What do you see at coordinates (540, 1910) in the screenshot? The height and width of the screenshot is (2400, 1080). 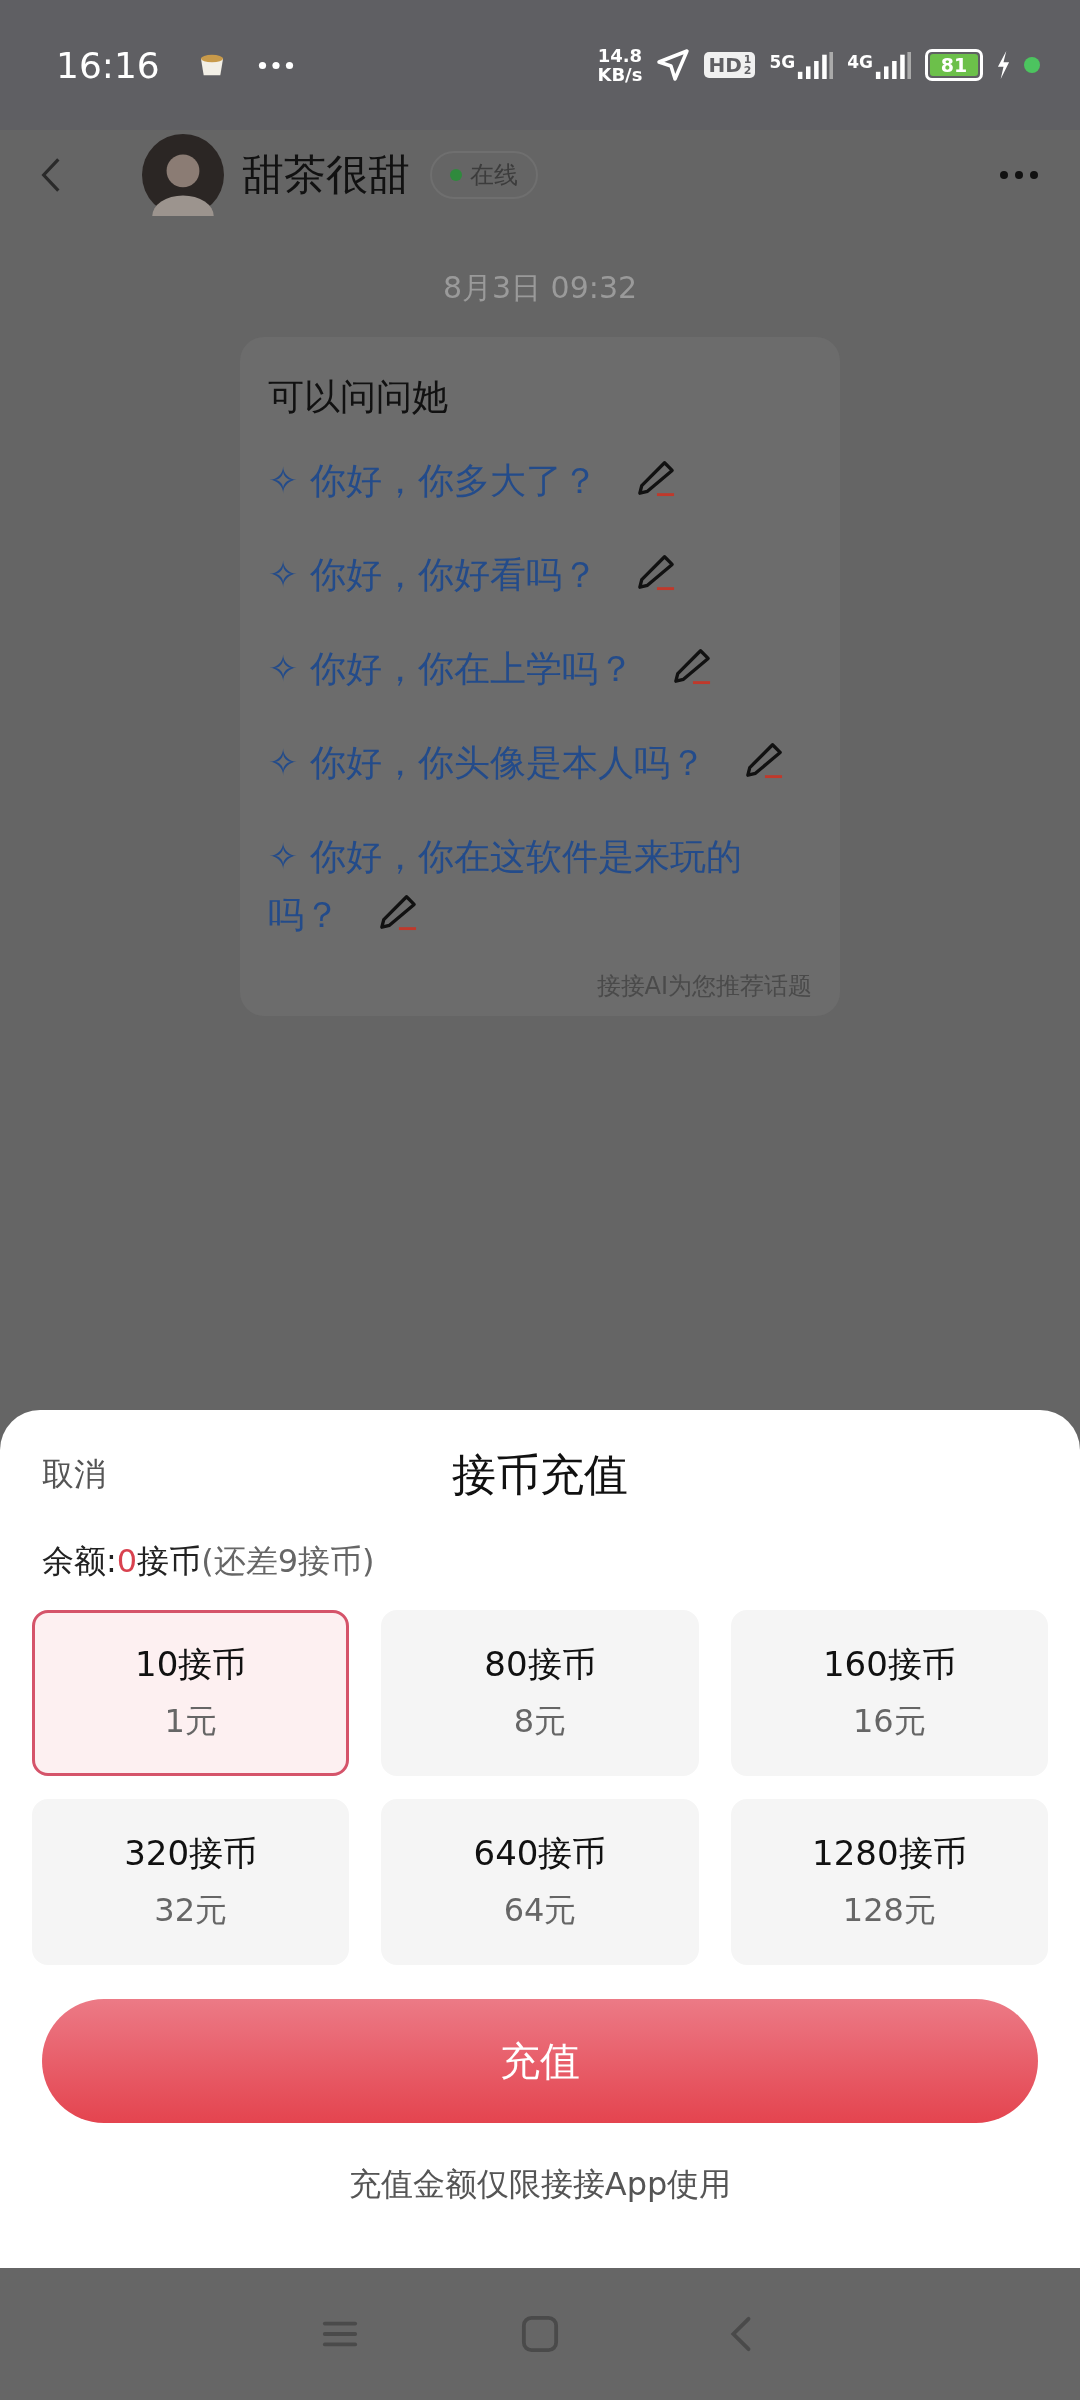 I see `package-price: 64元` at bounding box center [540, 1910].